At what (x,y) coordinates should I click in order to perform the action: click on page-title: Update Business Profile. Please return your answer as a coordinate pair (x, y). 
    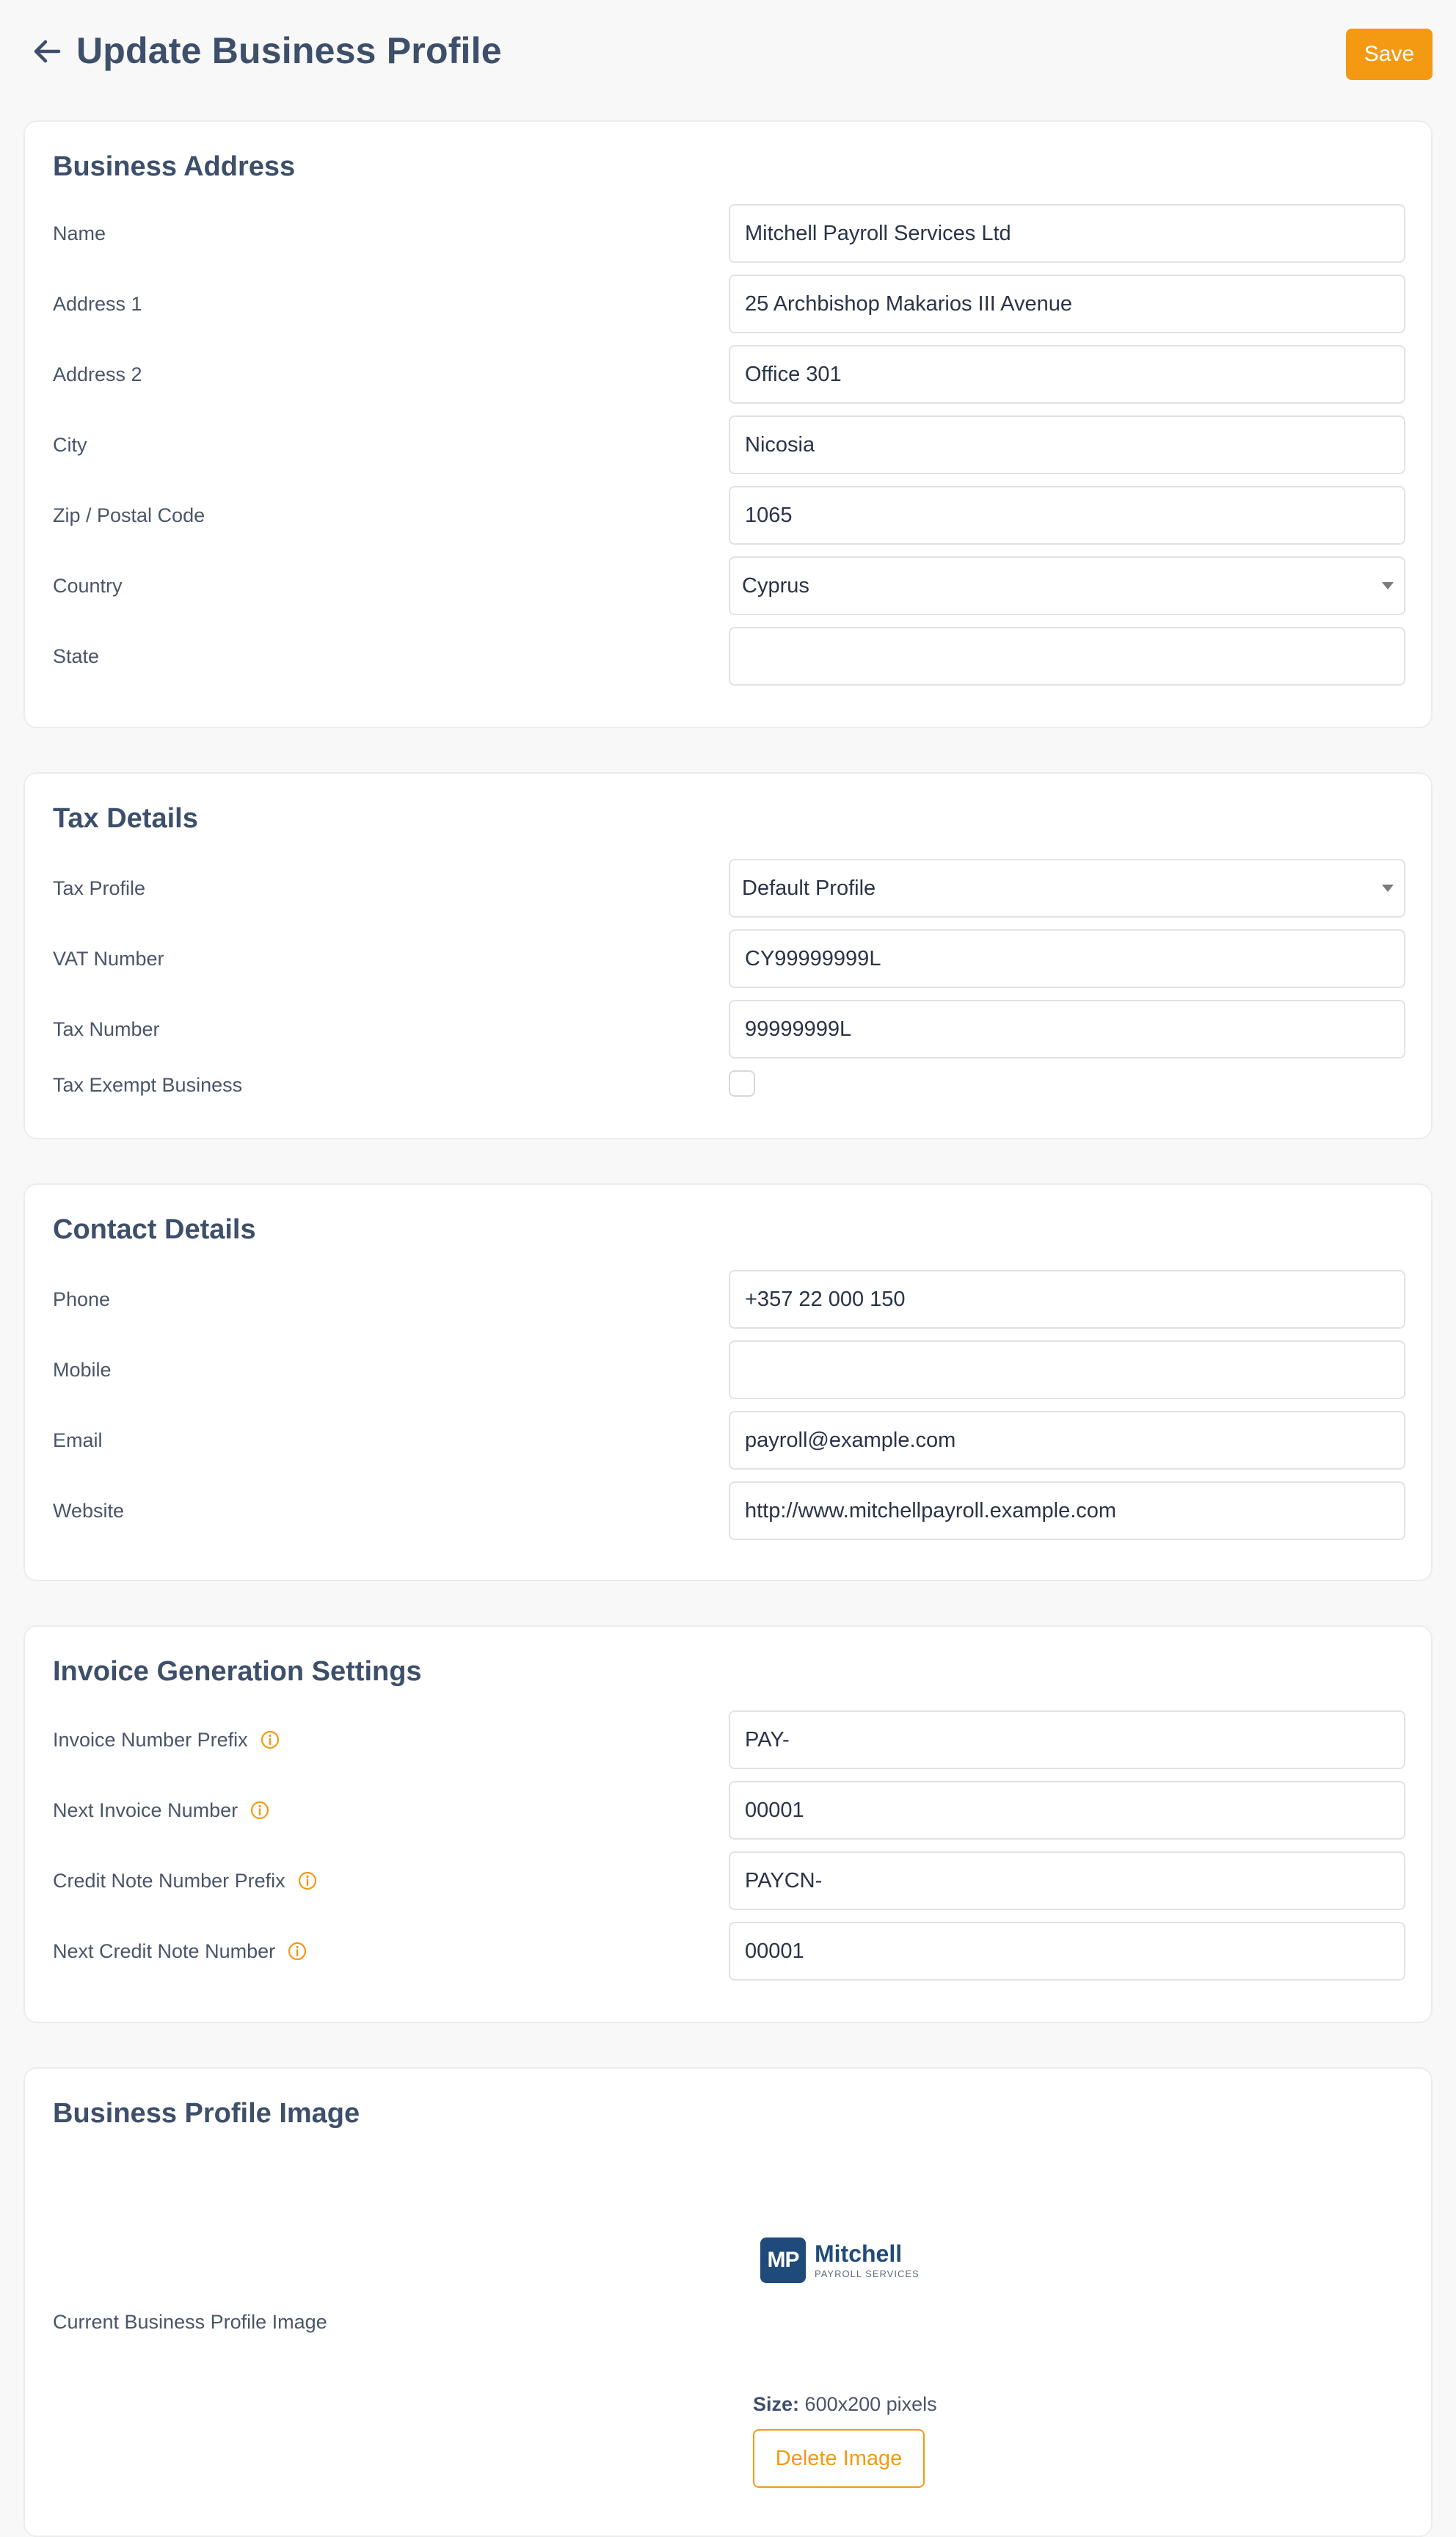
    Looking at the image, I should click on (289, 50).